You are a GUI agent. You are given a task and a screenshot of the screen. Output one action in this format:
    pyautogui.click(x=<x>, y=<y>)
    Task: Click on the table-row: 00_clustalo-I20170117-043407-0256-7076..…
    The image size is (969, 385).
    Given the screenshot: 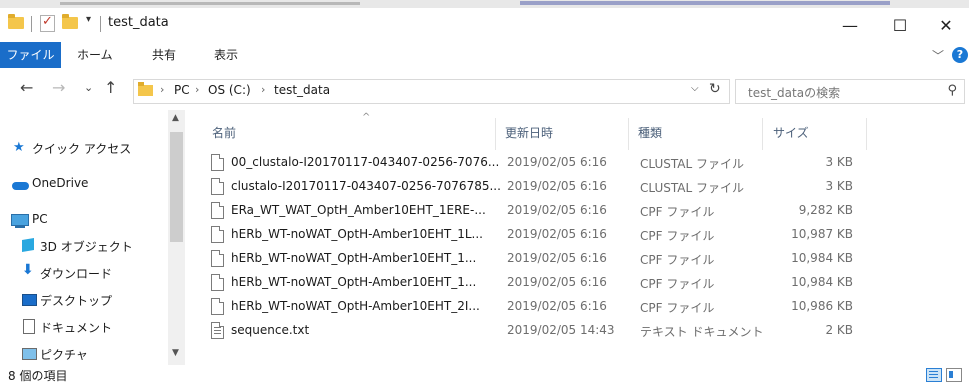 What is the action you would take?
    pyautogui.click(x=537, y=163)
    